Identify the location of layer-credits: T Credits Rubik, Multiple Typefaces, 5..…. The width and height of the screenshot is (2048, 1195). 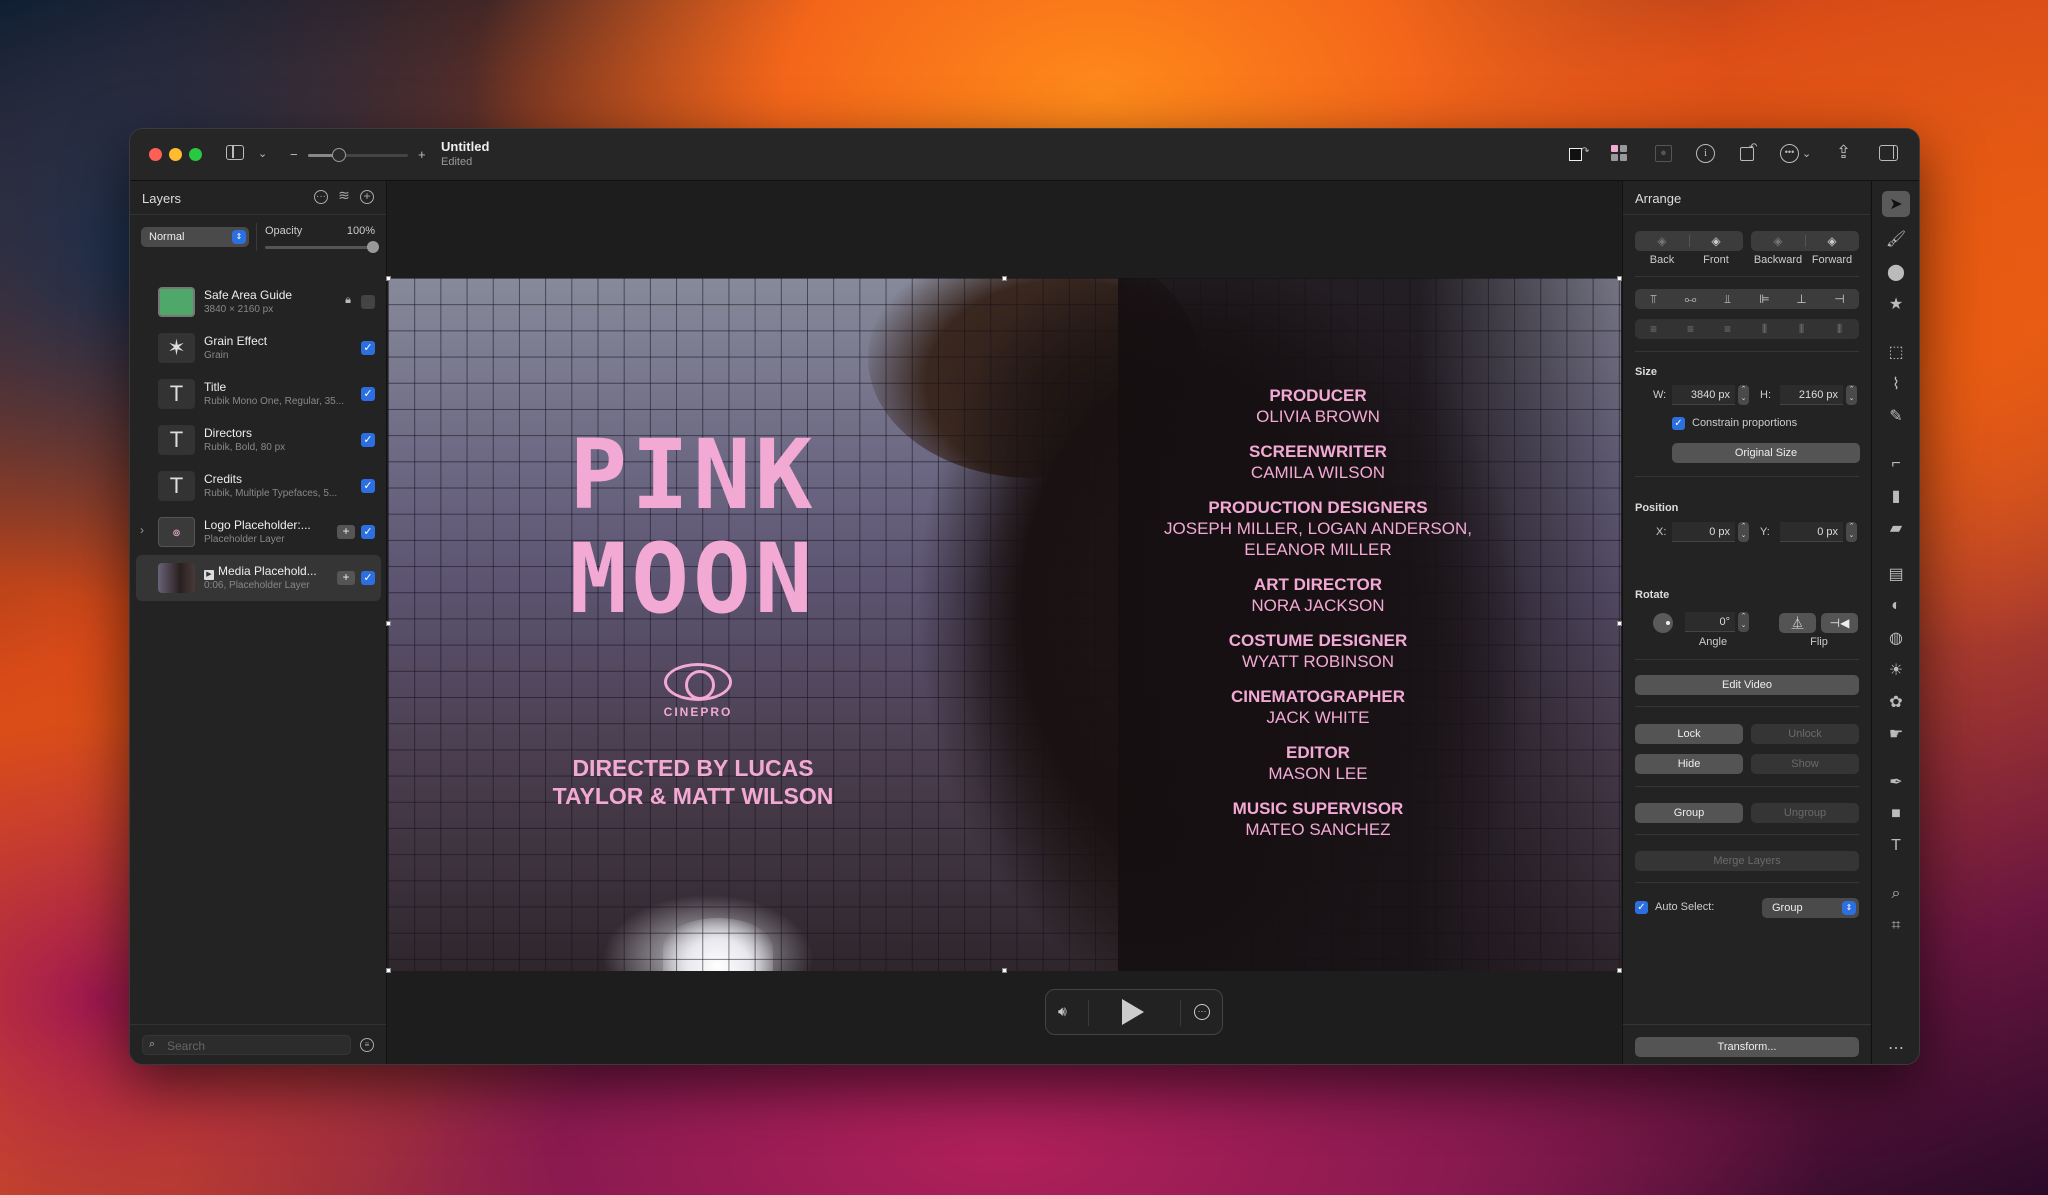
(258, 486).